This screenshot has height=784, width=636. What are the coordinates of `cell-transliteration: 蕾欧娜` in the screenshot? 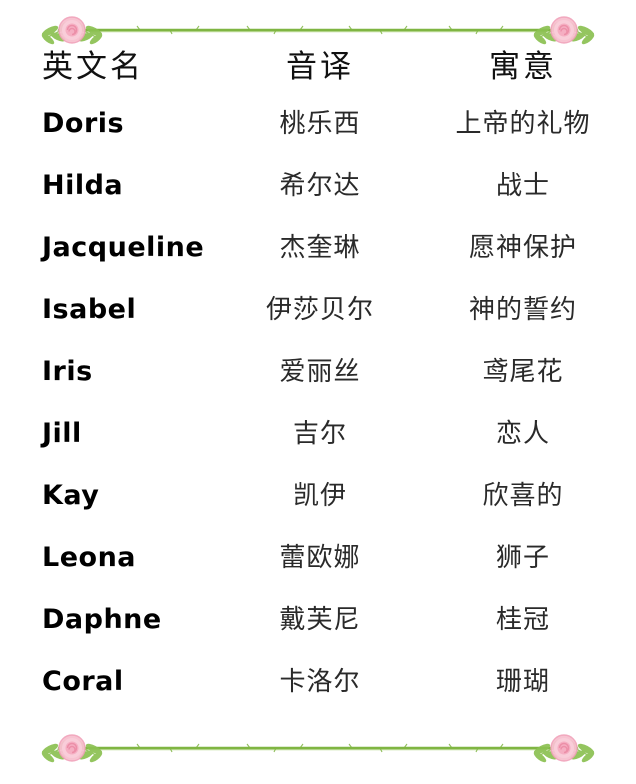 It's located at (320, 558).